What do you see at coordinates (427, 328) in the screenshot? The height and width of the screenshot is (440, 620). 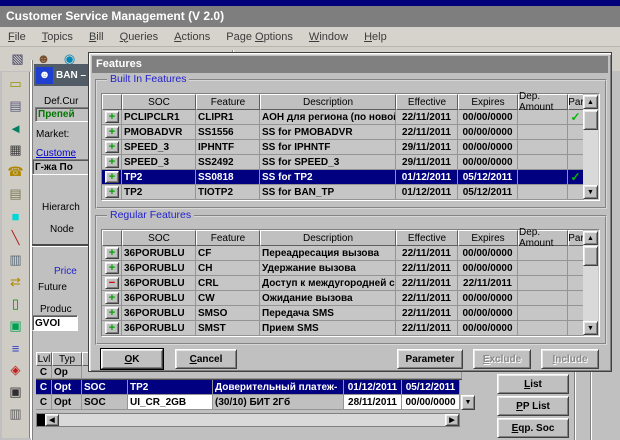 I see `cell-effective: 22/11/2011` at bounding box center [427, 328].